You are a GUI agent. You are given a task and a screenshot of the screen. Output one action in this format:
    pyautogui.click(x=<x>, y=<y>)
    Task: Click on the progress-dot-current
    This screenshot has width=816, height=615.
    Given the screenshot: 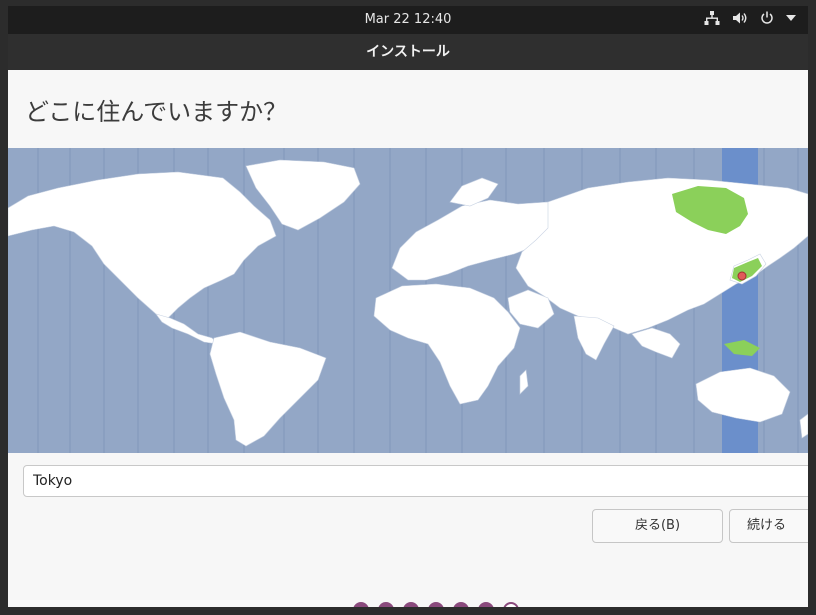 What is the action you would take?
    pyautogui.click(x=511, y=604)
    